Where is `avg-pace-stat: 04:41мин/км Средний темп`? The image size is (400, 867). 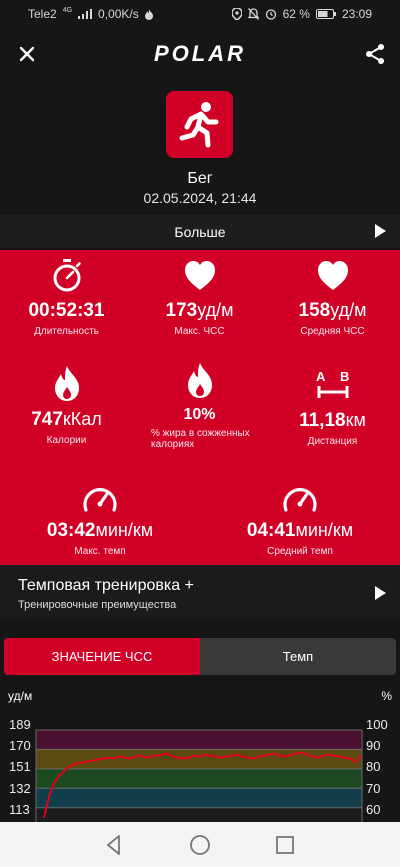
avg-pace-stat: 04:41мин/км Средний темп is located at coordinates (300, 519).